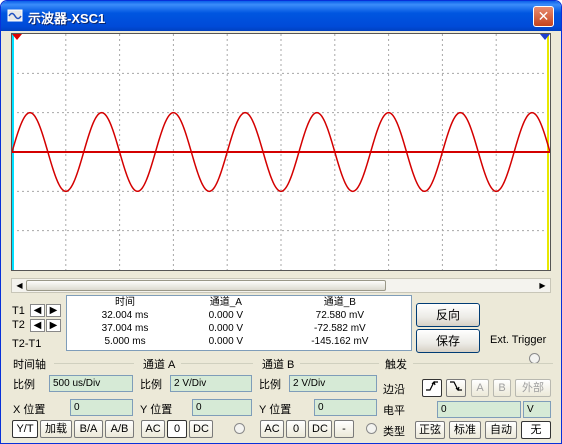 This screenshot has height=444, width=562. I want to click on header-channel-a: 通道_A, so click(225, 302).